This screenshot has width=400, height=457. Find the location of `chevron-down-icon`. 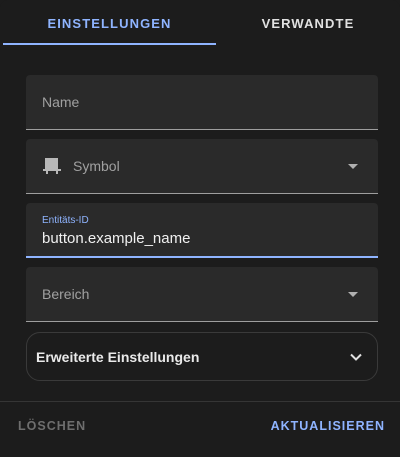

chevron-down-icon is located at coordinates (356, 357).